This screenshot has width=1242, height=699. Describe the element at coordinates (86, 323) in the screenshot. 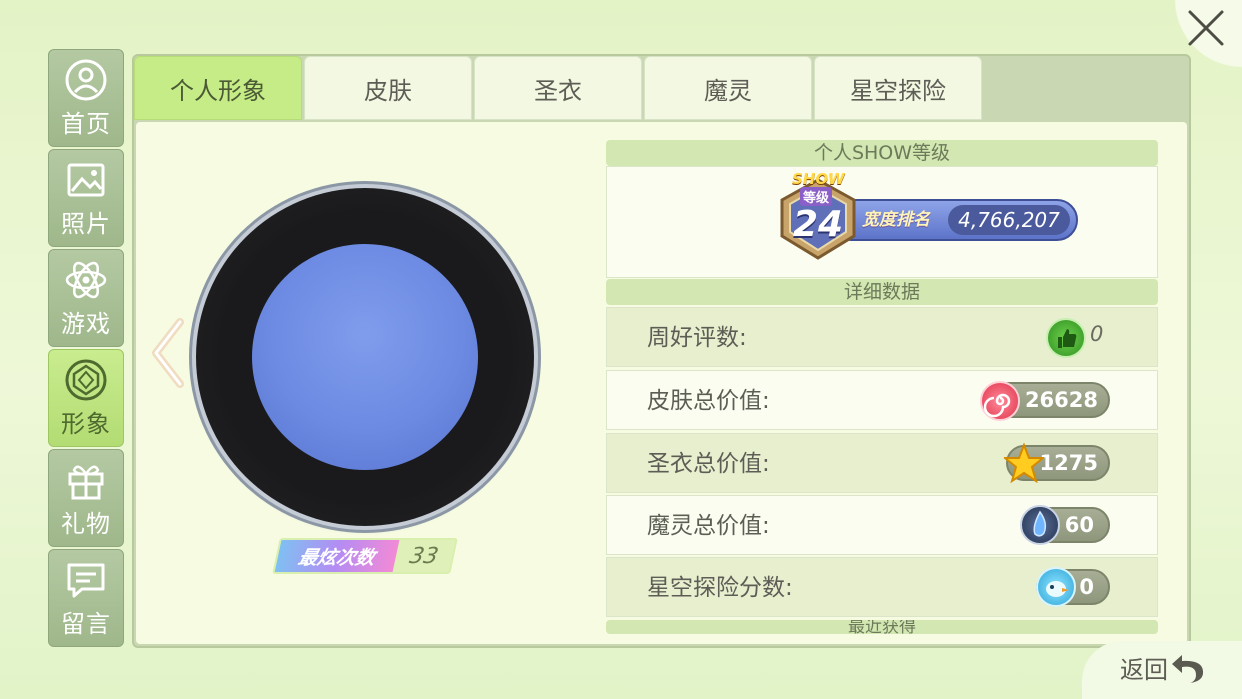

I see `sidebar-item-label: 游戏` at that location.